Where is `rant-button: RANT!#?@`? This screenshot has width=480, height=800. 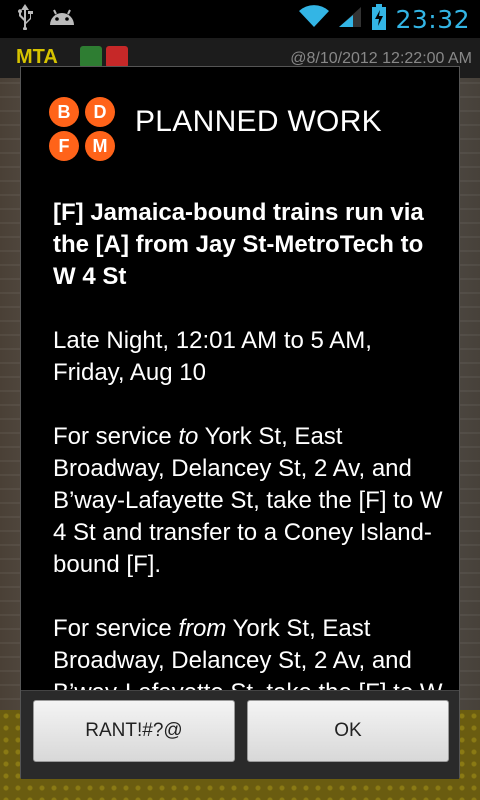 rant-button: RANT!#?@ is located at coordinates (134, 731).